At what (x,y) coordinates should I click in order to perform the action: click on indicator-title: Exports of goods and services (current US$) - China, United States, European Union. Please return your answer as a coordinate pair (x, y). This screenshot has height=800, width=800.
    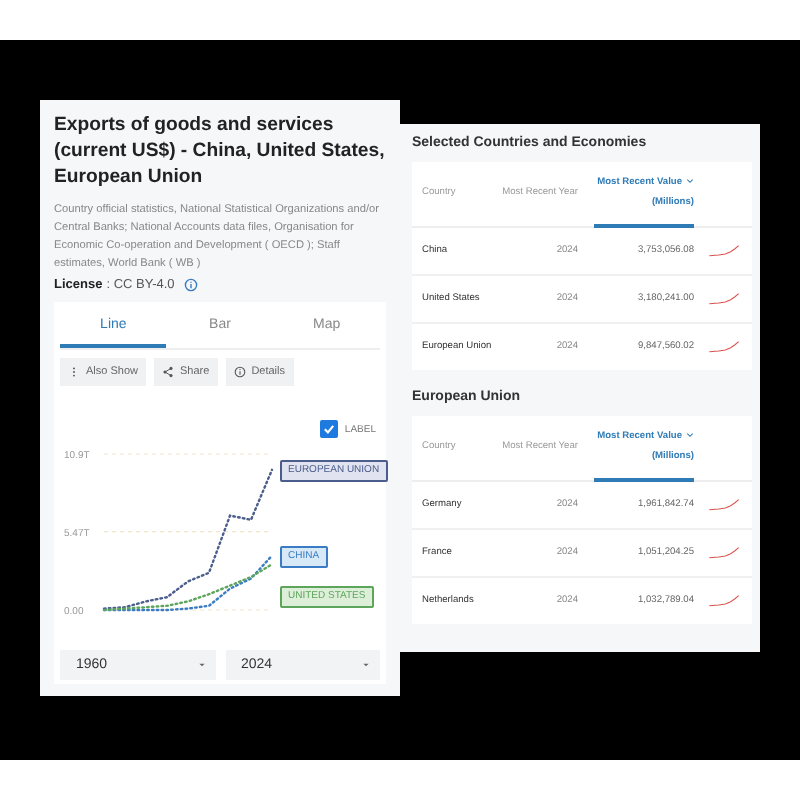
    Looking at the image, I should click on (220, 151).